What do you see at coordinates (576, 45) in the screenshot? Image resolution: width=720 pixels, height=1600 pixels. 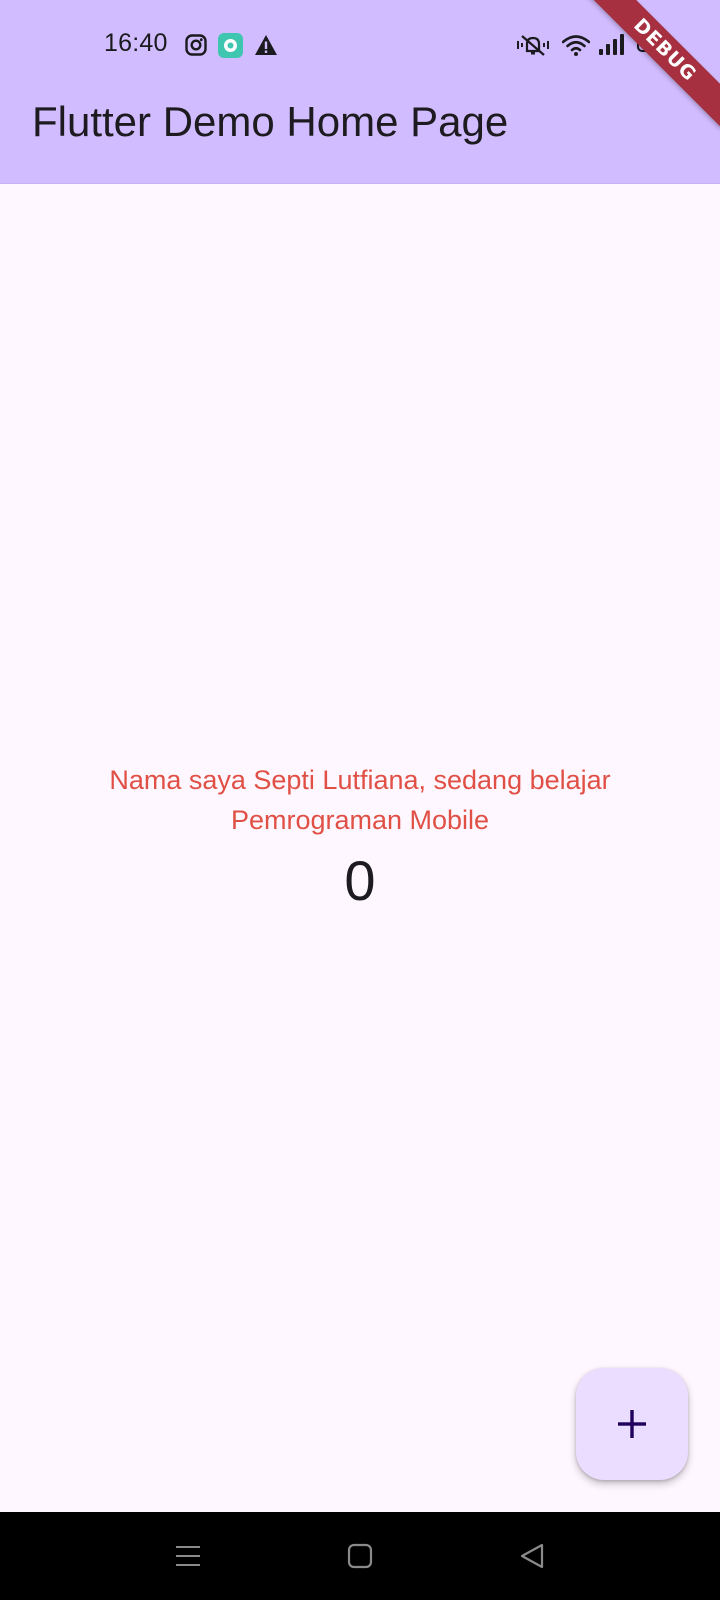 I see `wifi-icon` at bounding box center [576, 45].